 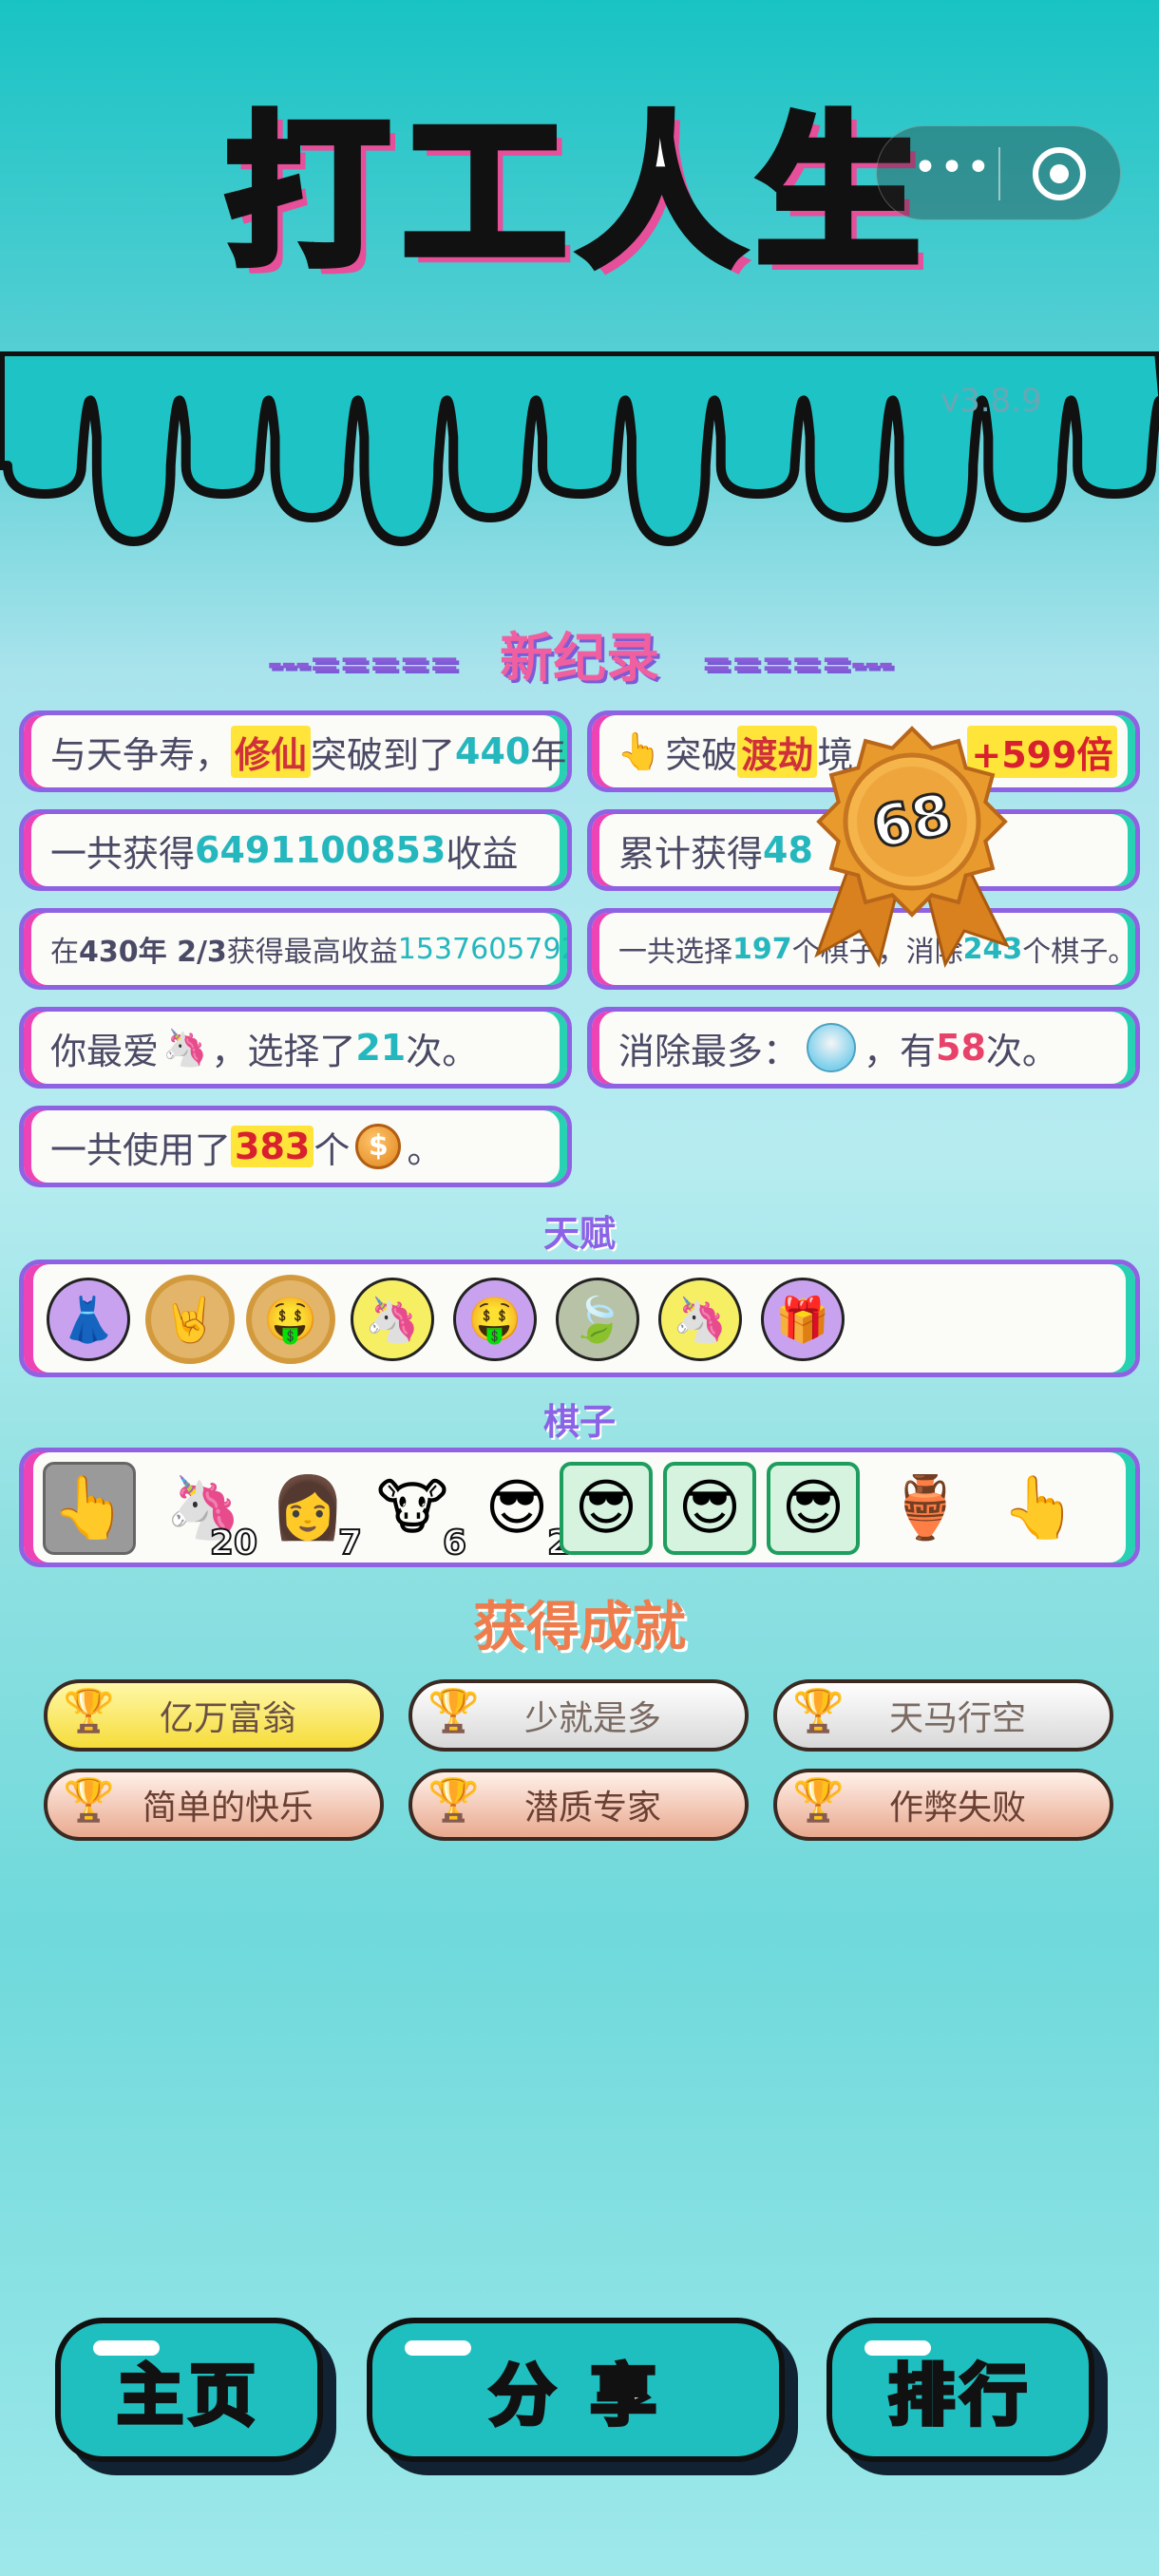 What do you see at coordinates (521, 1512) in the screenshot?
I see `cool-guy-icon: 😎2` at bounding box center [521, 1512].